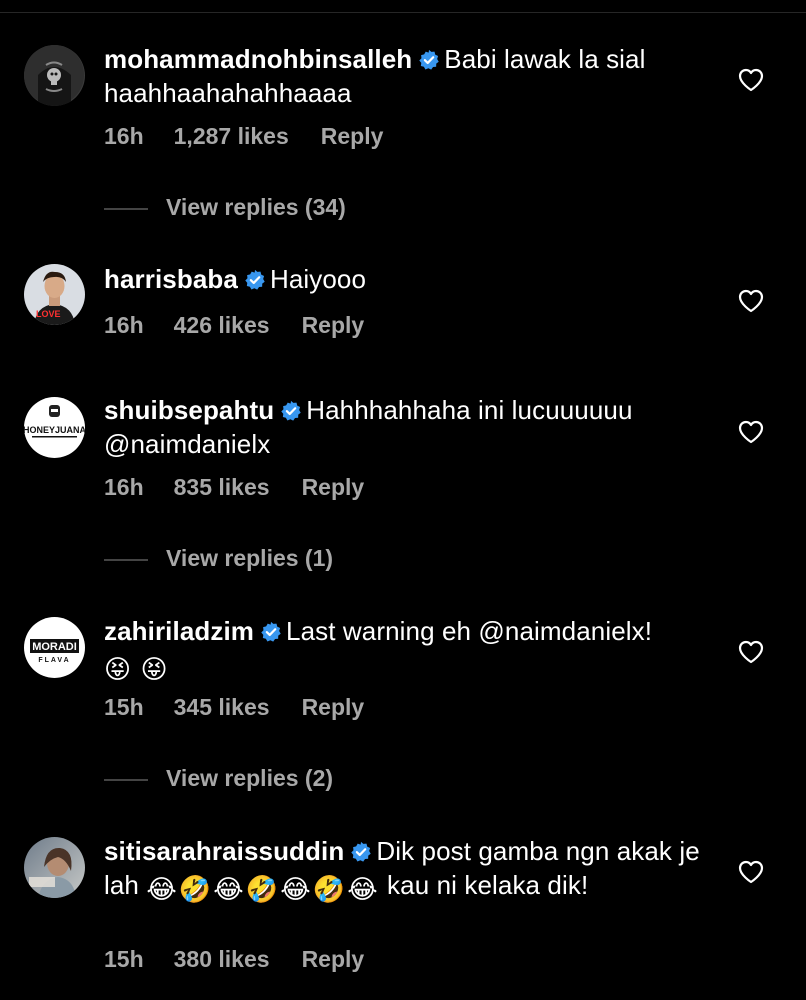 The width and height of the screenshot is (806, 1000). I want to click on comment-username: zahiriladzim, so click(179, 631).